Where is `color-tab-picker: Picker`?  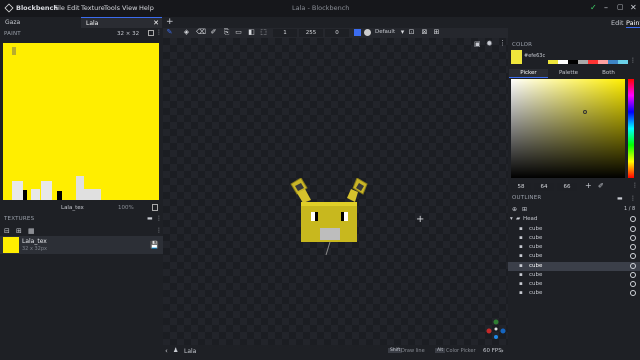 color-tab-picker: Picker is located at coordinates (528, 73).